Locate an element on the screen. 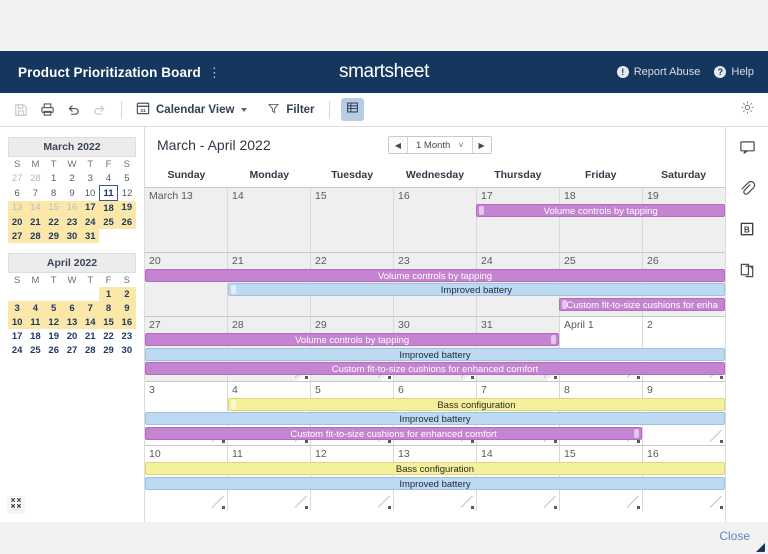 The height and width of the screenshot is (554, 768). mini-day-cell: 22 is located at coordinates (53, 222).